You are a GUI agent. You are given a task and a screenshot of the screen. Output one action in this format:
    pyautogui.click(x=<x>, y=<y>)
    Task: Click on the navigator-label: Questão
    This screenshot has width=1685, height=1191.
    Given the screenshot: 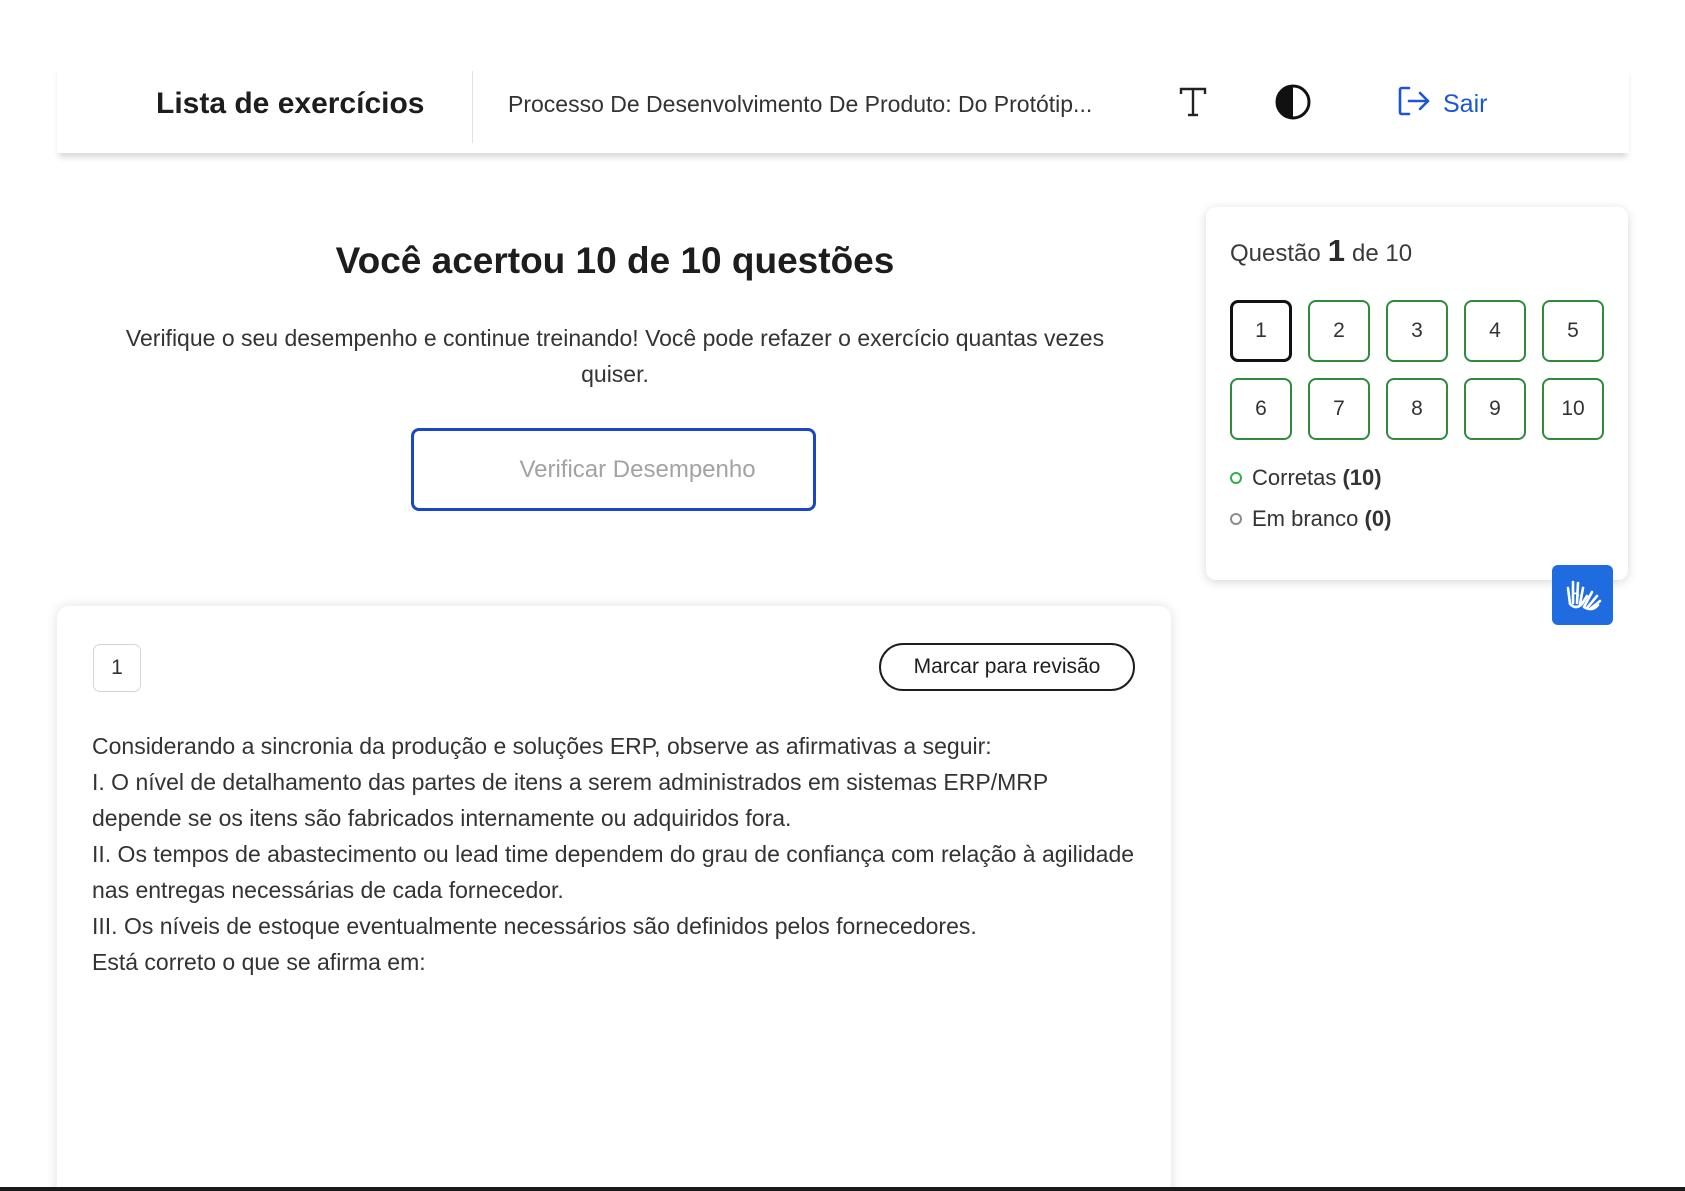 What is the action you would take?
    pyautogui.click(x=1275, y=253)
    